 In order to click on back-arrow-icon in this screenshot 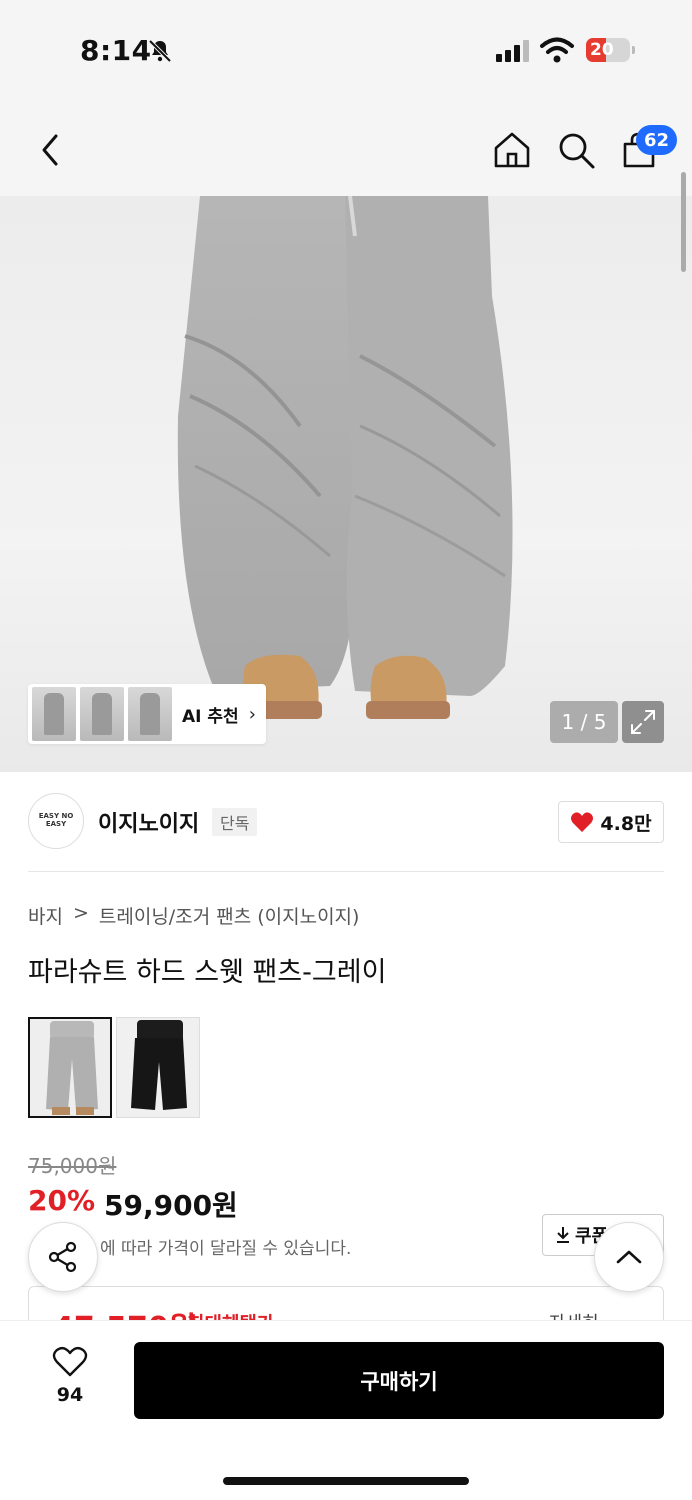, I will do `click(50, 150)`.